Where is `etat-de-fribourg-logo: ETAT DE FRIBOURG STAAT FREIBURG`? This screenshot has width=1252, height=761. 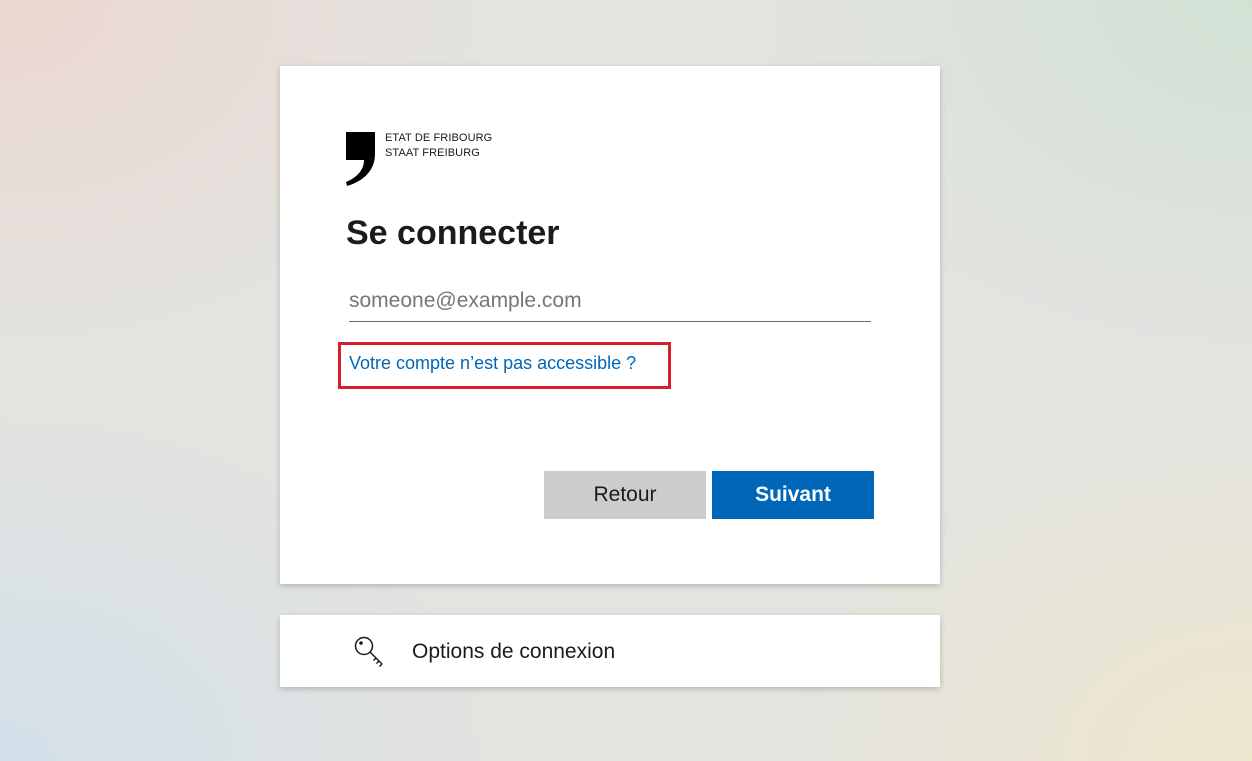
etat-de-fribourg-logo: ETAT DE FRIBOURG STAAT FREIBURG is located at coordinates (431, 159).